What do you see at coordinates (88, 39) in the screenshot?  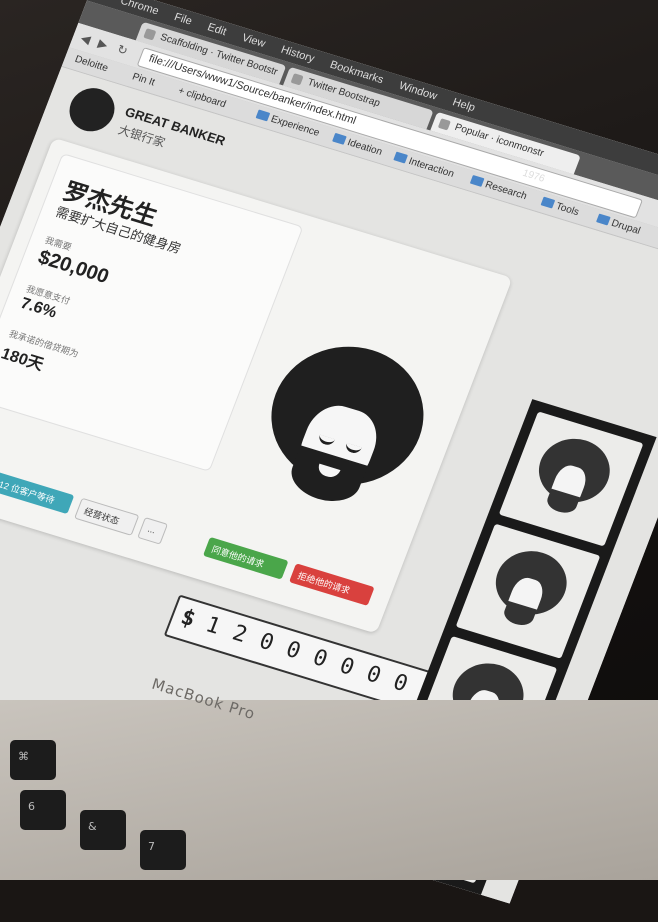 I see `back-icon: ◀` at bounding box center [88, 39].